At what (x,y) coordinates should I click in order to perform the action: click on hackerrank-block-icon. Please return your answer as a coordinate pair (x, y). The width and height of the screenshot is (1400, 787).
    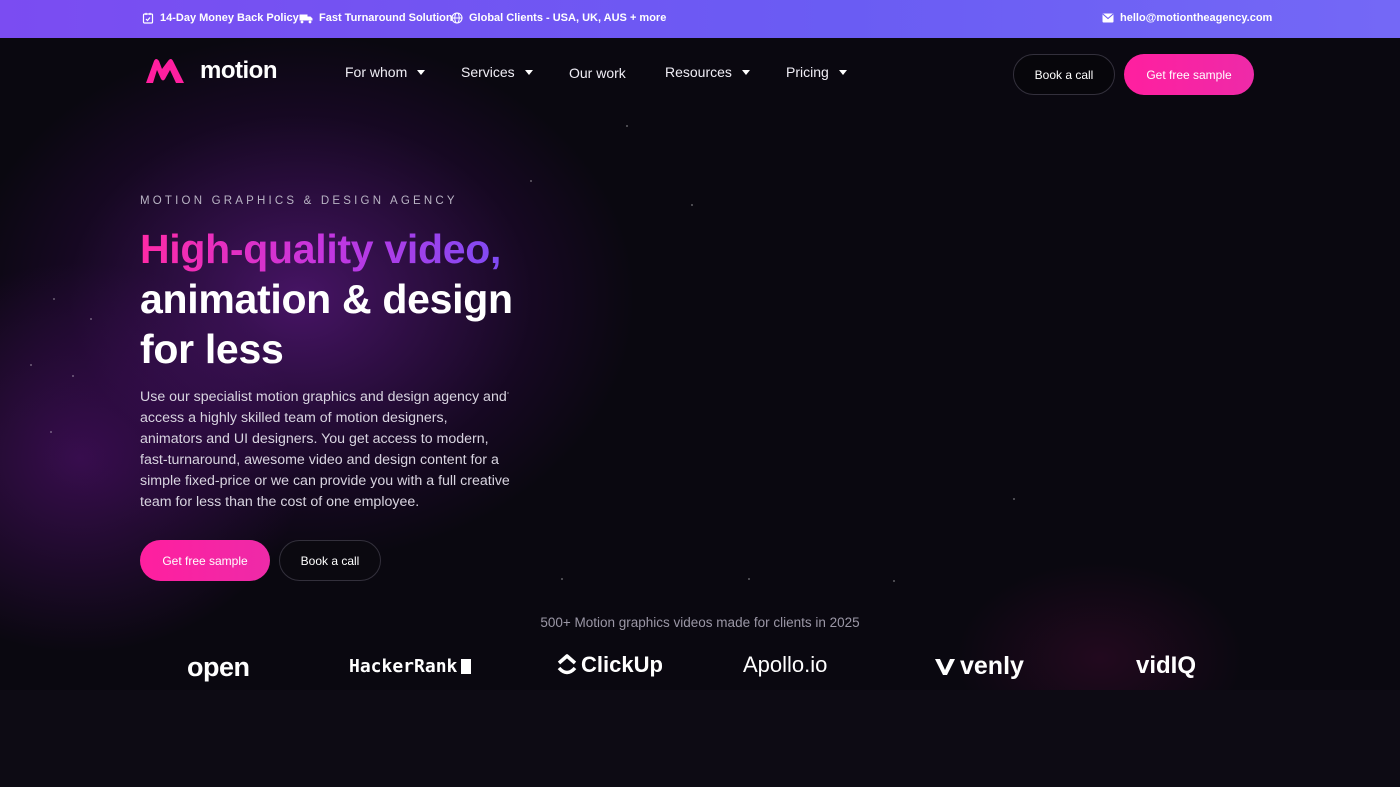
    Looking at the image, I should click on (466, 666).